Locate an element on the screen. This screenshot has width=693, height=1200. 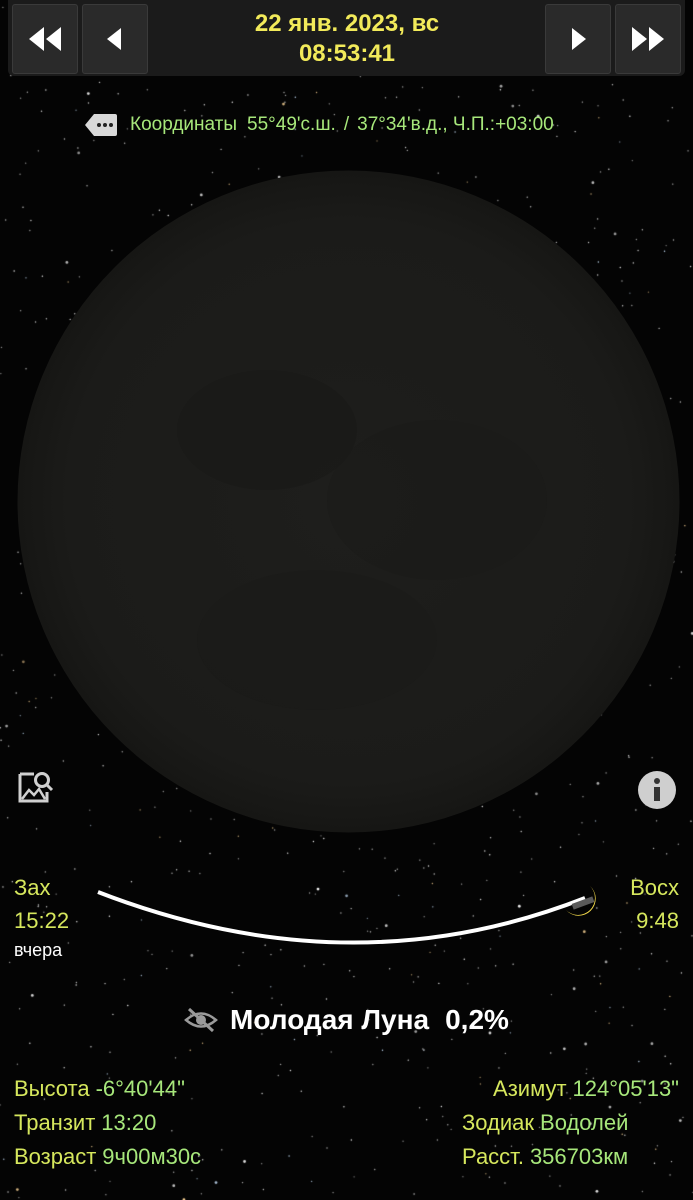
distance-value: 356703км is located at coordinates (579, 1156).